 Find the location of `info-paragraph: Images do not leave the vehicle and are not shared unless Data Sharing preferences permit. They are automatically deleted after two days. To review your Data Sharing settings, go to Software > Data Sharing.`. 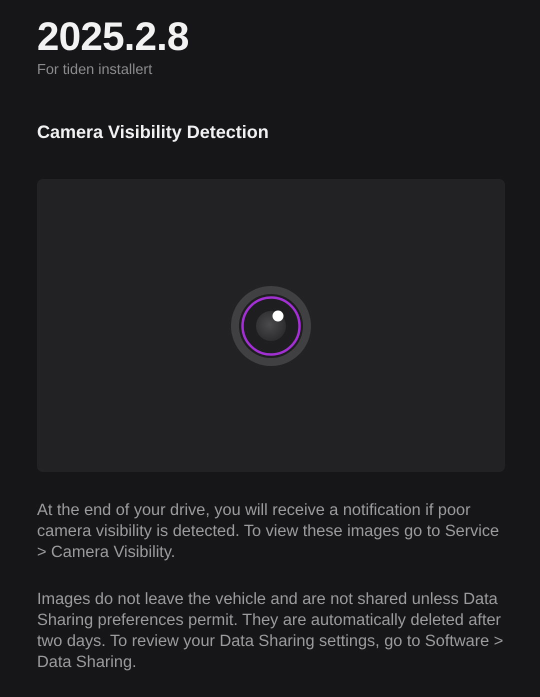

info-paragraph: Images do not leave the vehicle and are not shared unless Data Sharing preferences permit. They are automatically deleted after two days. To review your Data Sharing settings, go to Software > Data Sharing. is located at coordinates (270, 631).